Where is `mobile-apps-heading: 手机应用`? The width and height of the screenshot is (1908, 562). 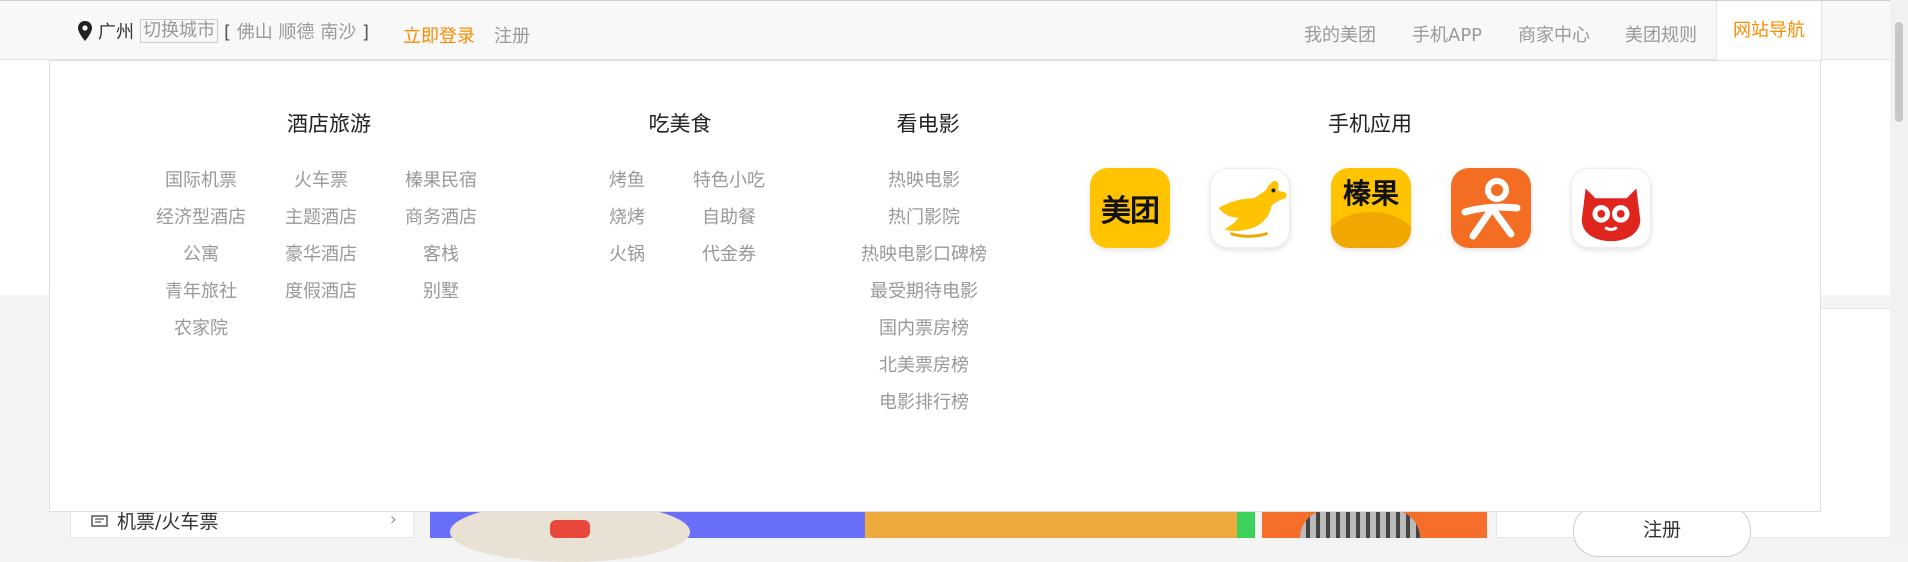 mobile-apps-heading: 手机应用 is located at coordinates (1370, 124).